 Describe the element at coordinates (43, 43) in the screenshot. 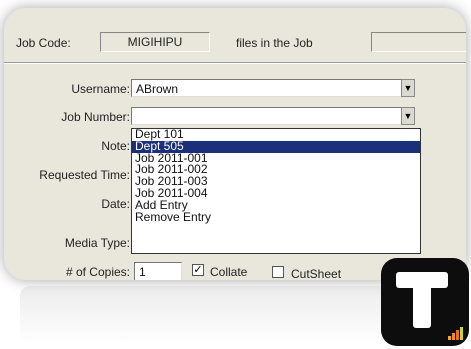

I see `job-code-label: Job Code:` at that location.